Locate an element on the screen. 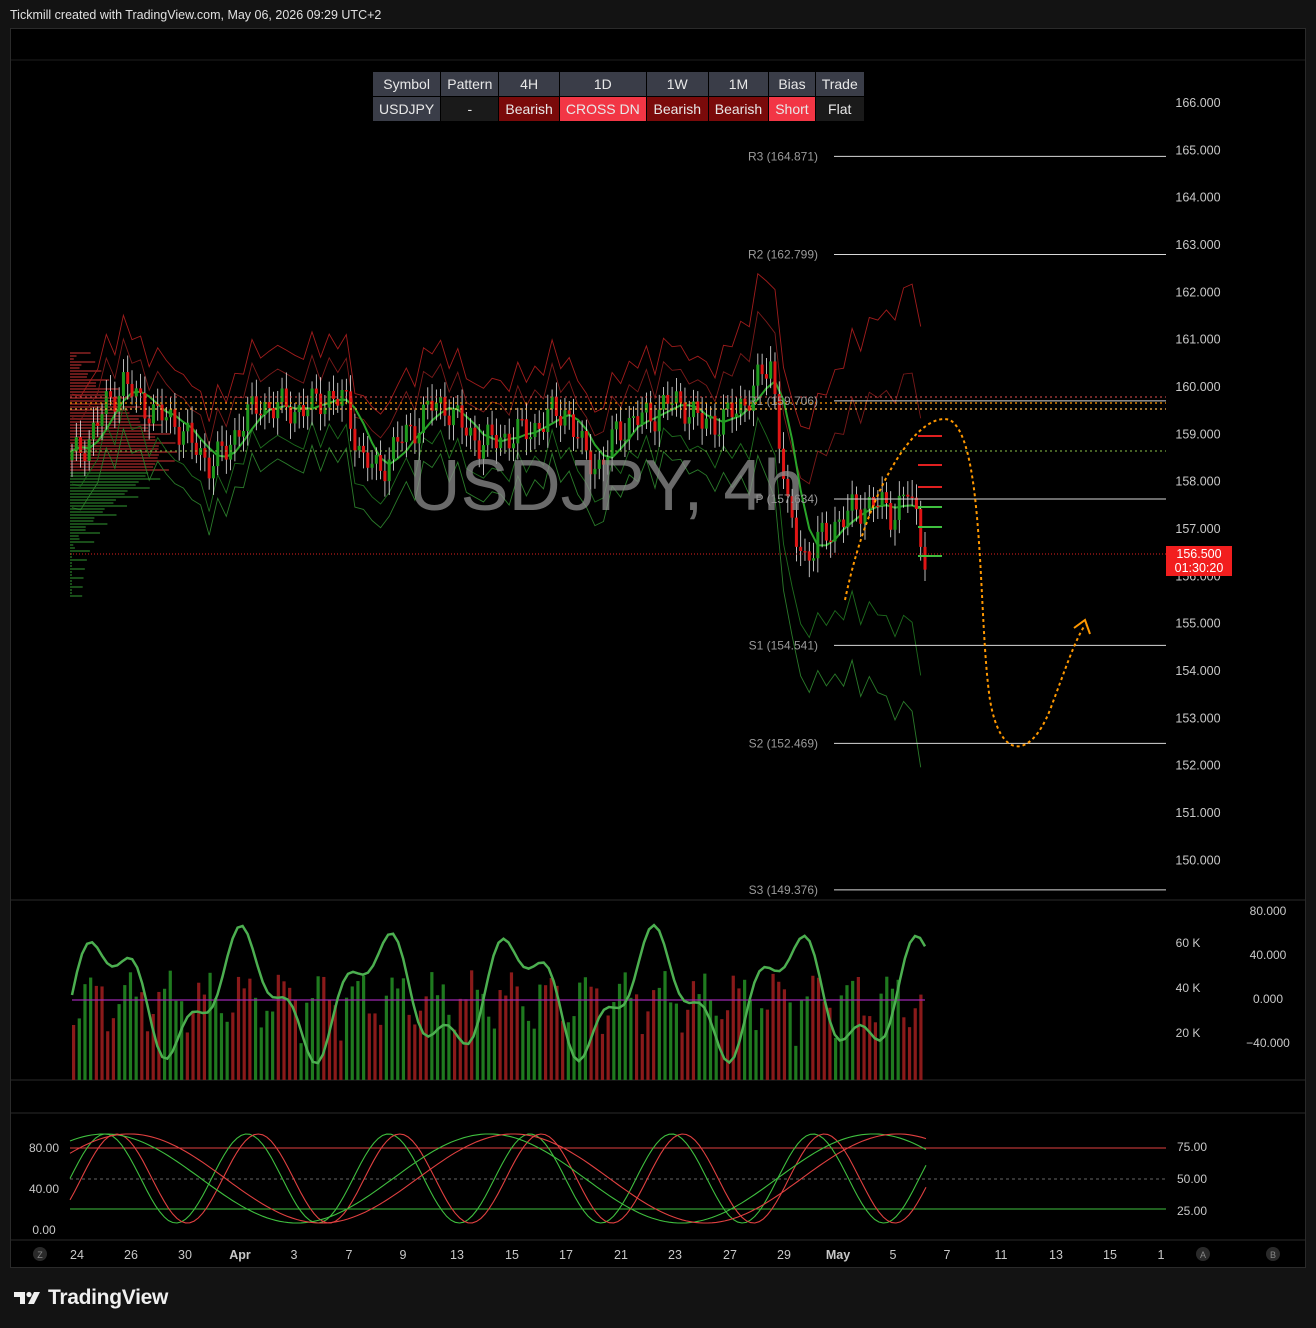 This screenshot has height=1328, width=1316. axis-button-a: A is located at coordinates (1203, 1254).